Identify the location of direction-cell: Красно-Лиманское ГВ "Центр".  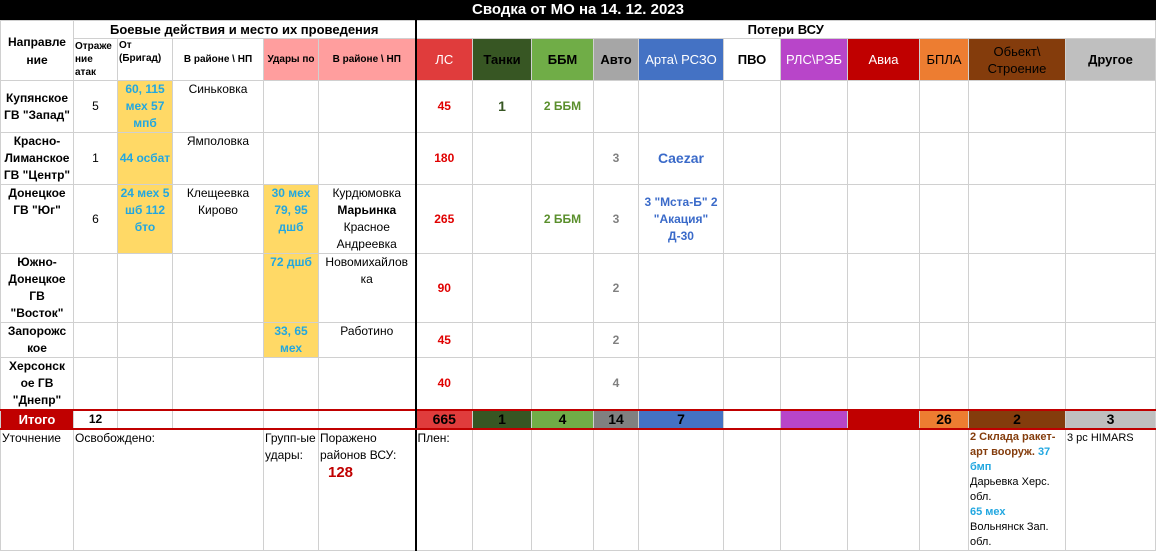
(37, 158).